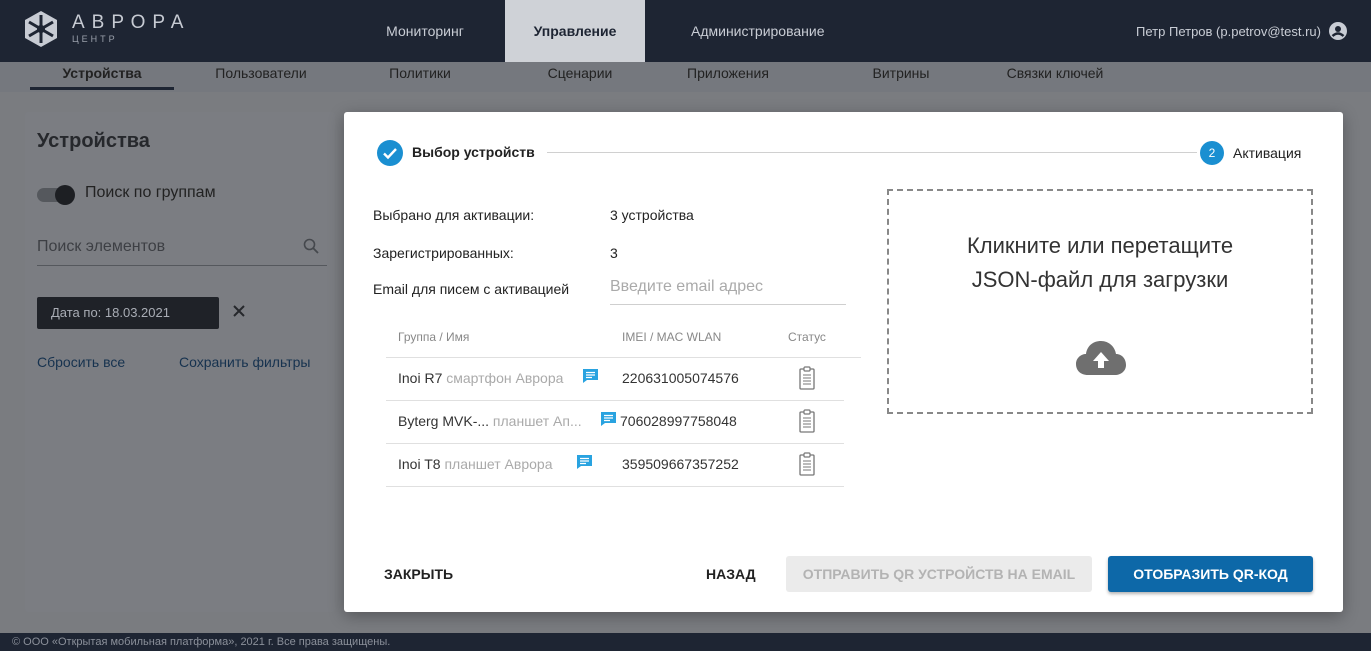 This screenshot has height=651, width=1371. Describe the element at coordinates (901, 77) in the screenshot. I see `subnav-storefronts: Витрины` at that location.